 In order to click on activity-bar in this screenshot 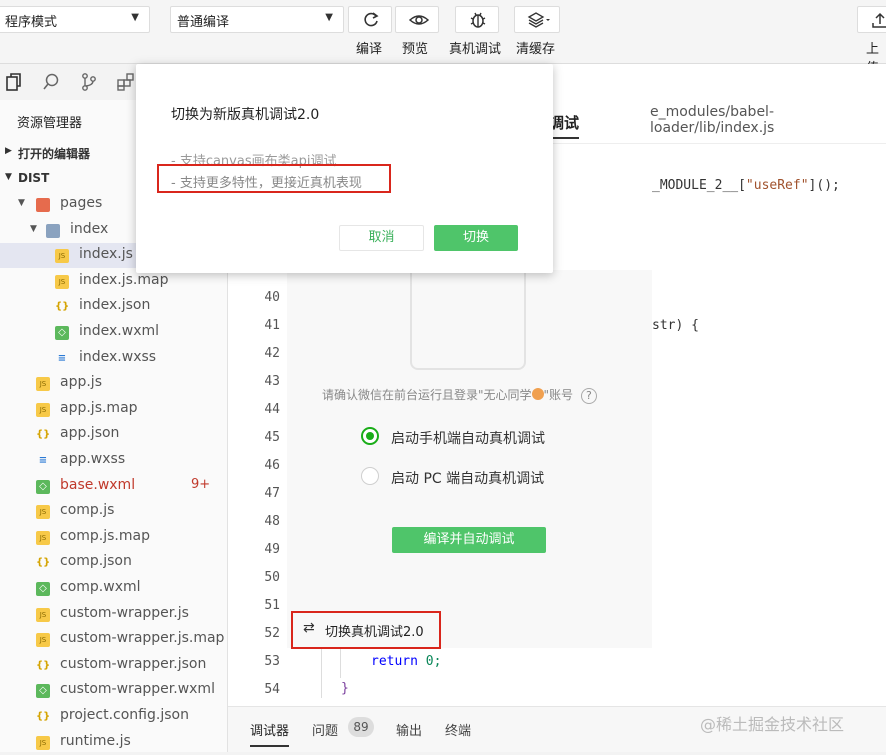, I will do `click(68, 82)`.